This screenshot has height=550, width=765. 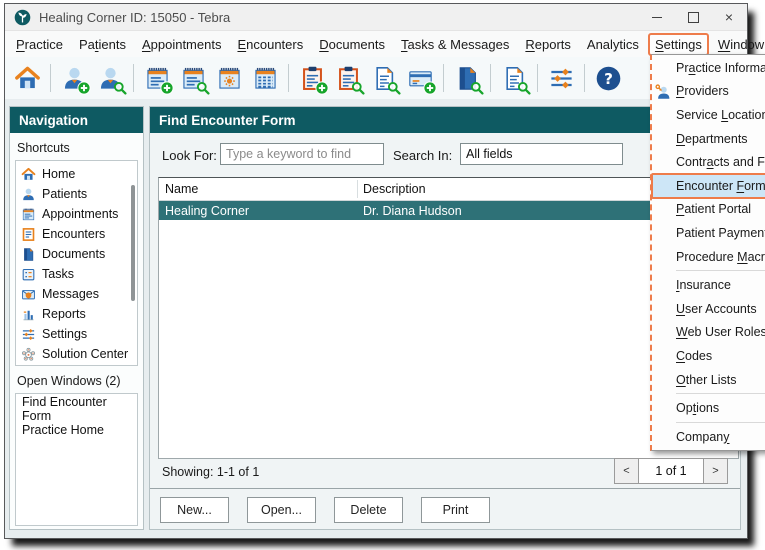 I want to click on settings-menu-item-contracts-and-fees: Contracts and Fees, so click(x=708, y=162).